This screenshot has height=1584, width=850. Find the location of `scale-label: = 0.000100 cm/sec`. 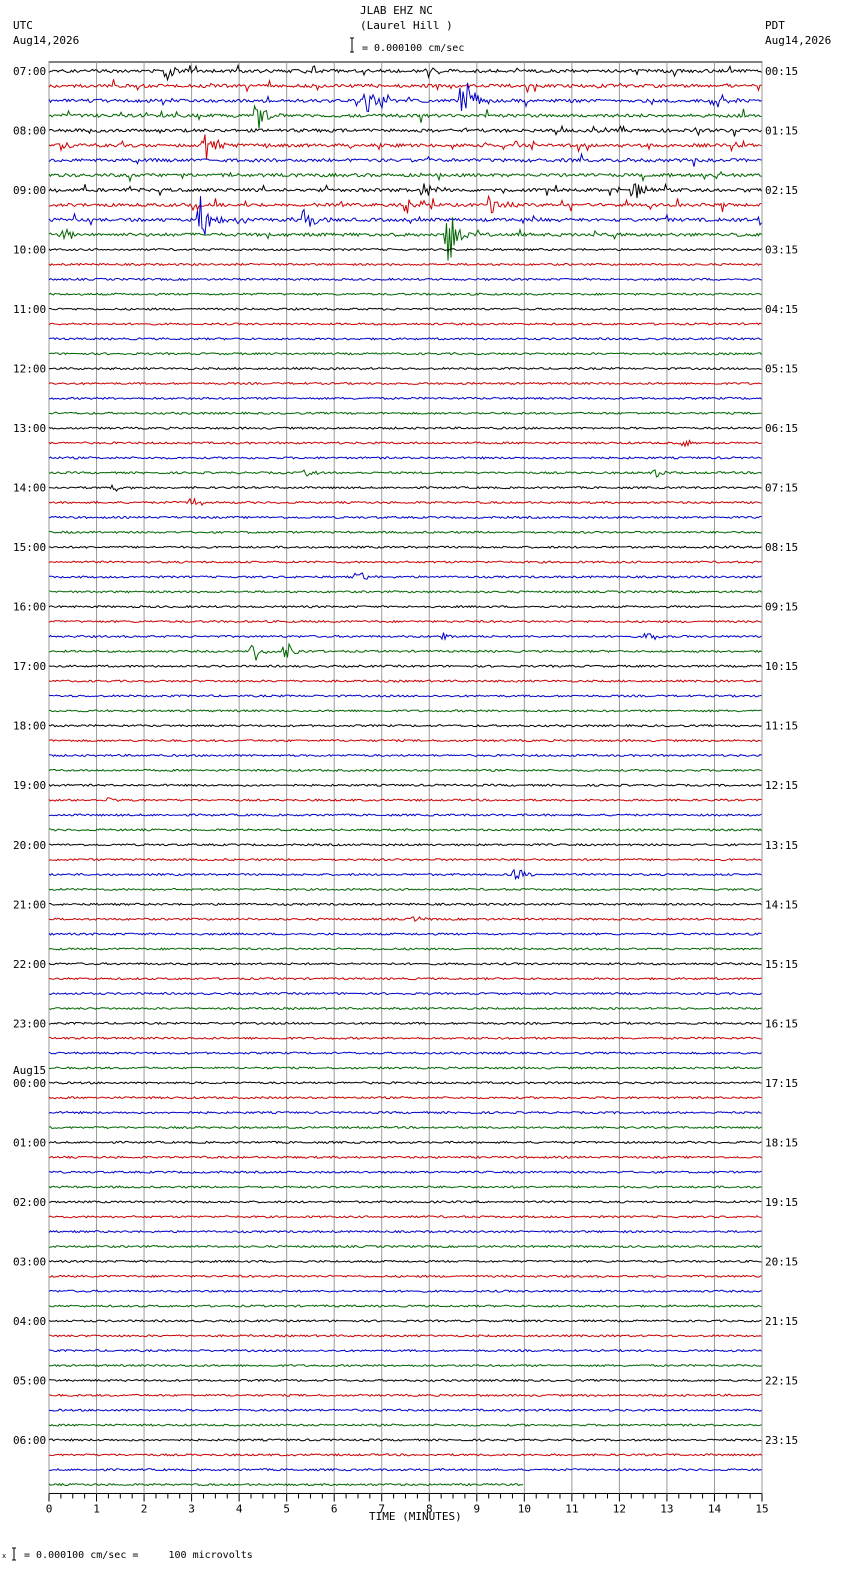

scale-label: = 0.000100 cm/sec is located at coordinates (413, 48).